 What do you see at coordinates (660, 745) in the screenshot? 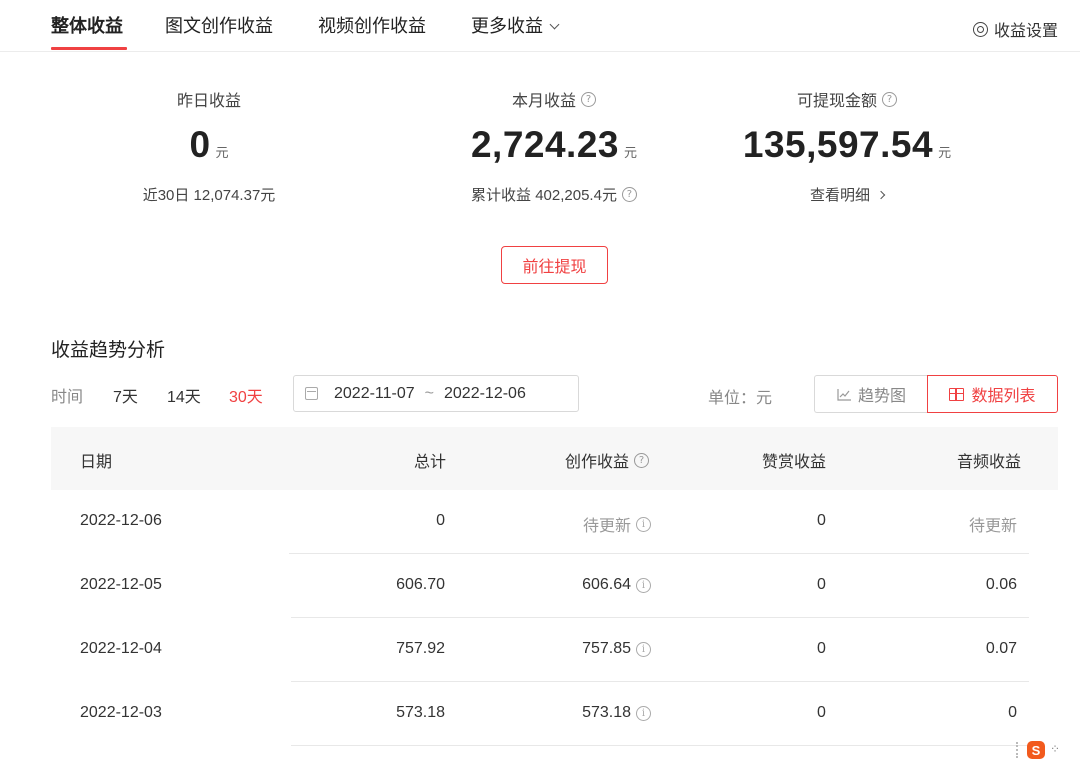
I see `row-divider` at bounding box center [660, 745].